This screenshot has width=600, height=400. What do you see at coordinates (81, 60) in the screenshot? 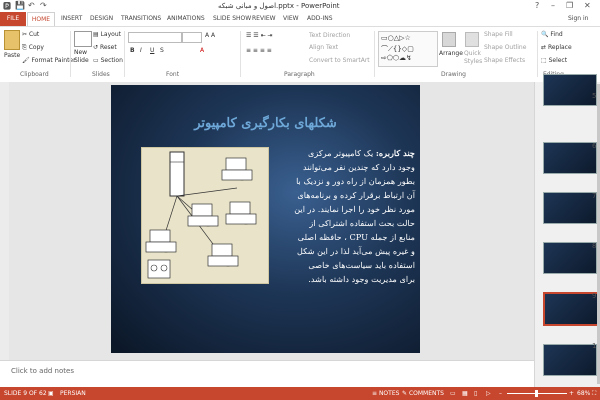
I see `new-slide-button-line2: Slide` at bounding box center [81, 60].